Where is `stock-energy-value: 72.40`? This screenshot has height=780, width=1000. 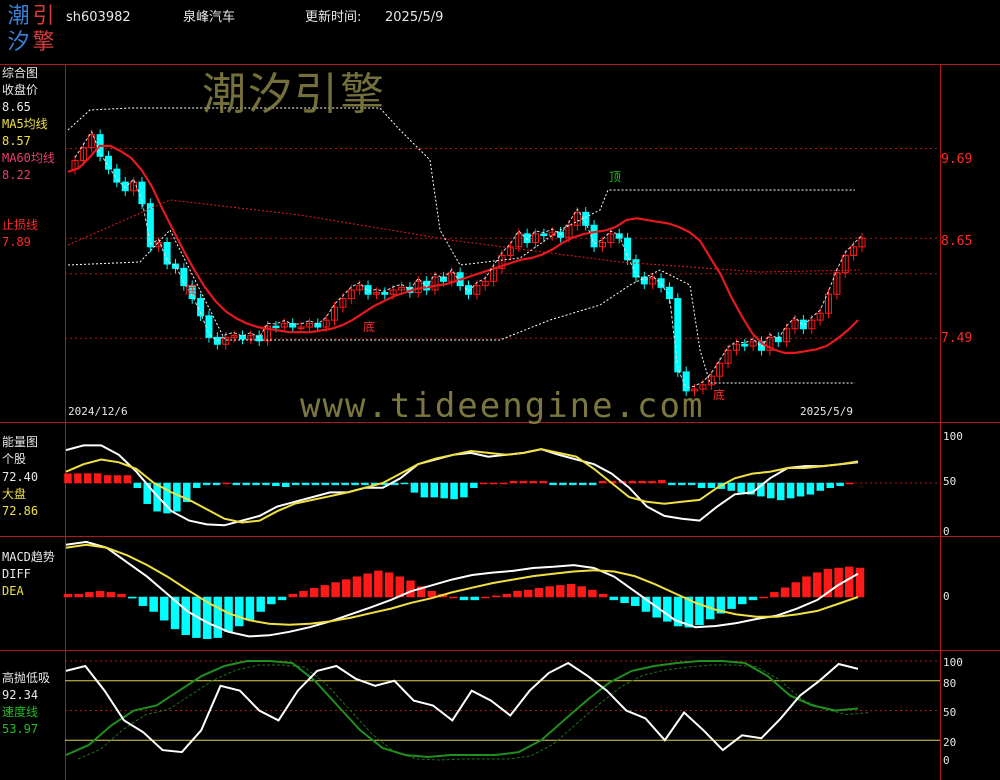
stock-energy-value: 72.40 is located at coordinates (20, 477).